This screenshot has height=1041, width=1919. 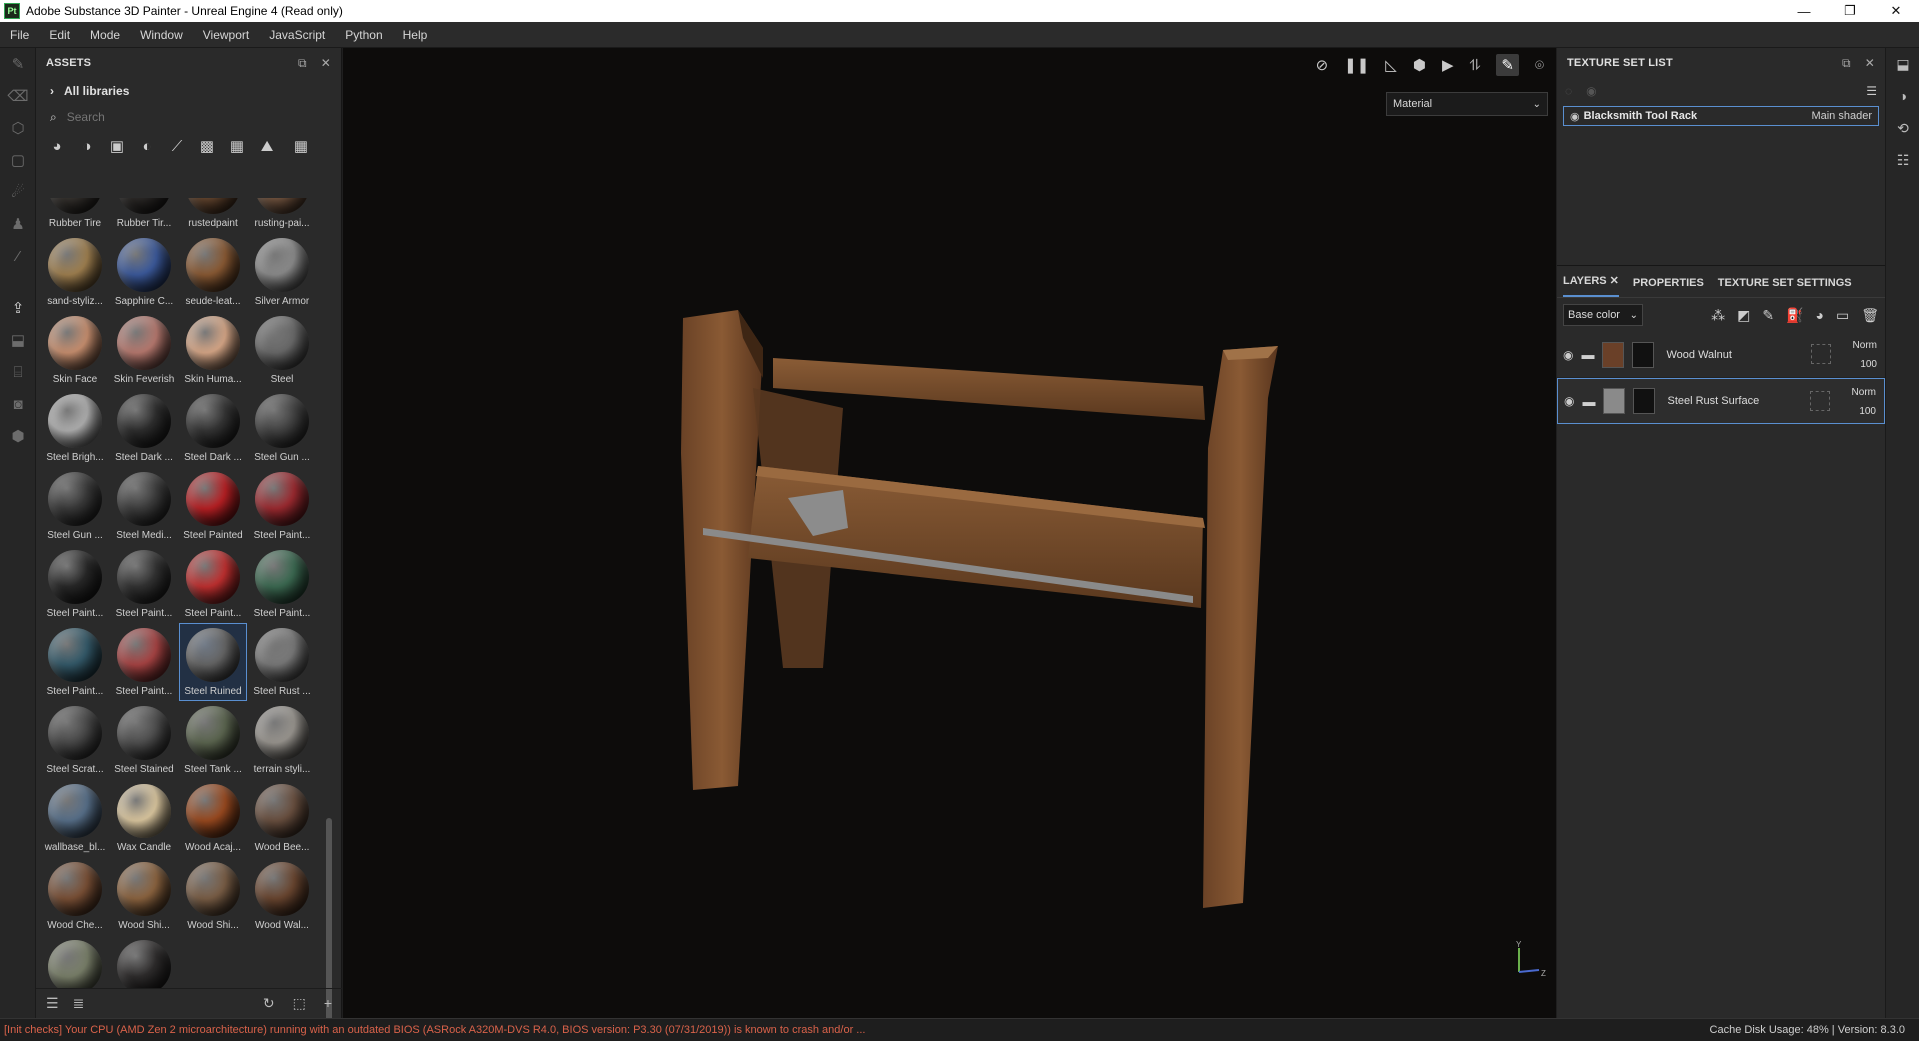 What do you see at coordinates (1507, 65) in the screenshot?
I see `paint-mode-icon: ✎` at bounding box center [1507, 65].